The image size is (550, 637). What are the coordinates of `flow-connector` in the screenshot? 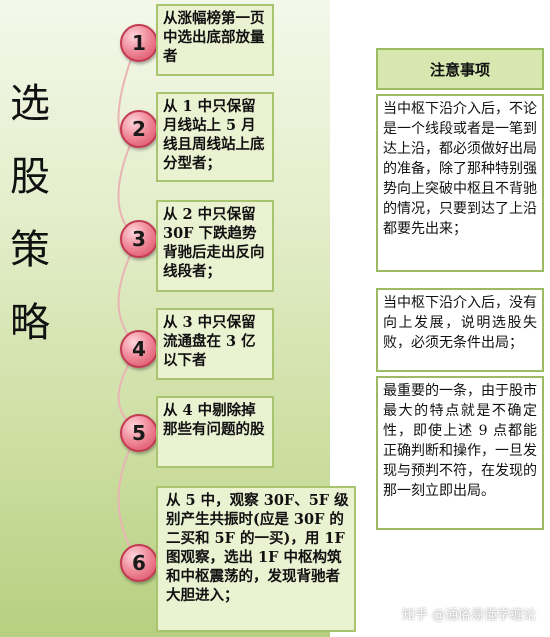 It's located at (128, 302).